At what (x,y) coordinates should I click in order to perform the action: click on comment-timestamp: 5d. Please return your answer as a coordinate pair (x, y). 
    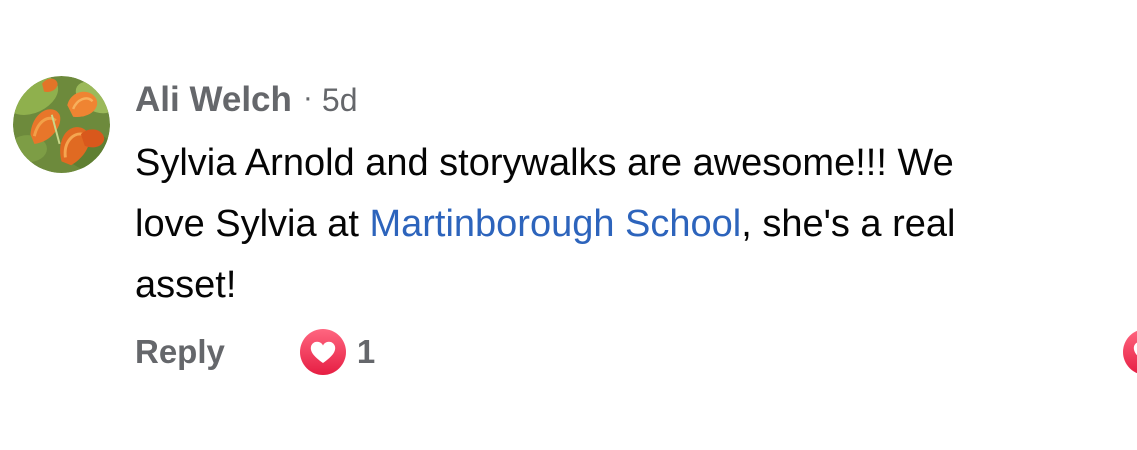
    Looking at the image, I should click on (340, 100).